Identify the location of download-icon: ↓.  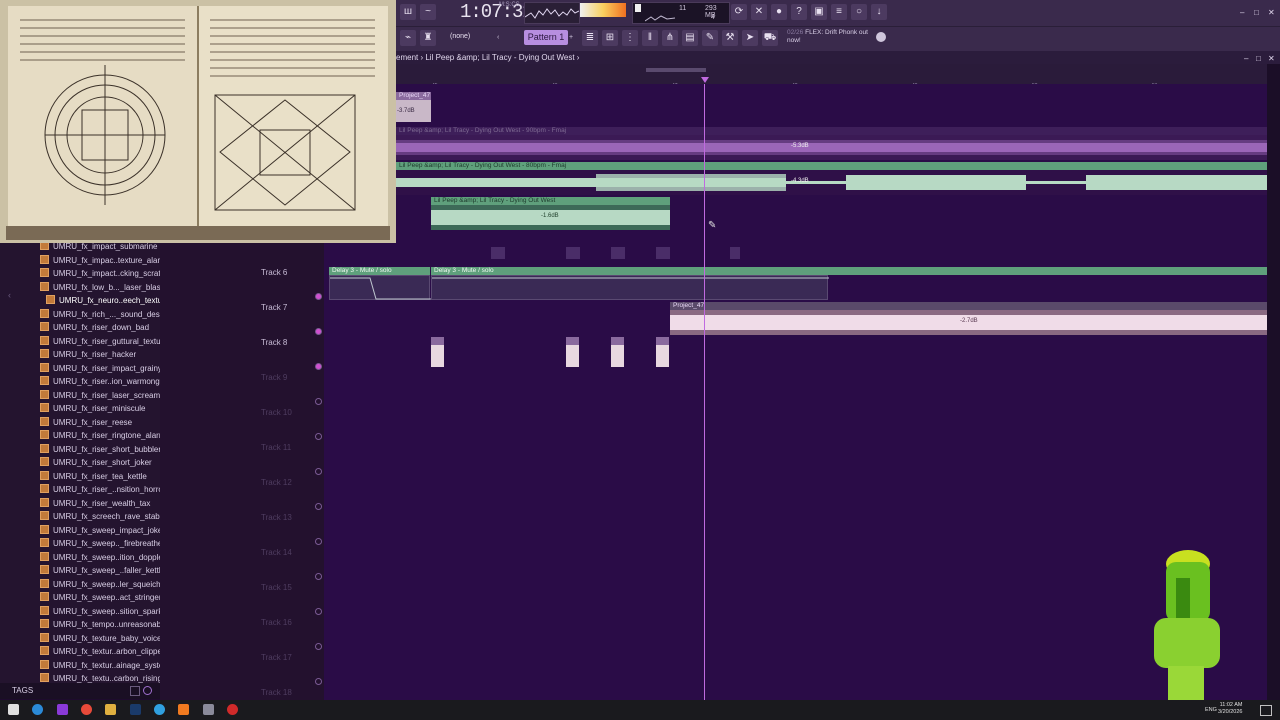
(879, 12).